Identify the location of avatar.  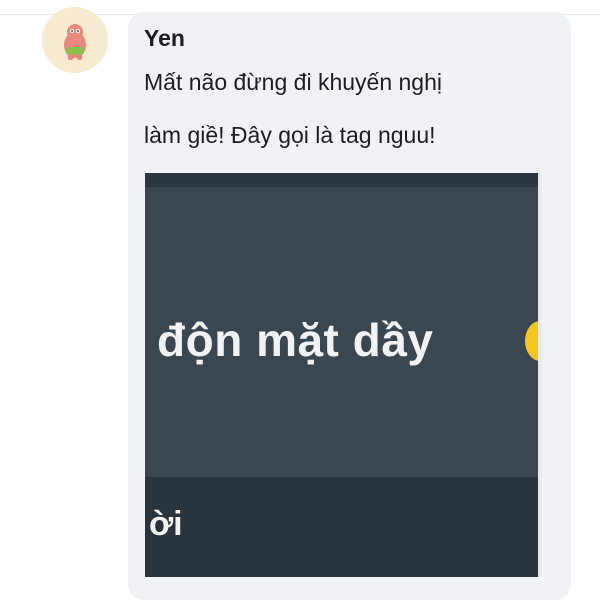
(75, 40).